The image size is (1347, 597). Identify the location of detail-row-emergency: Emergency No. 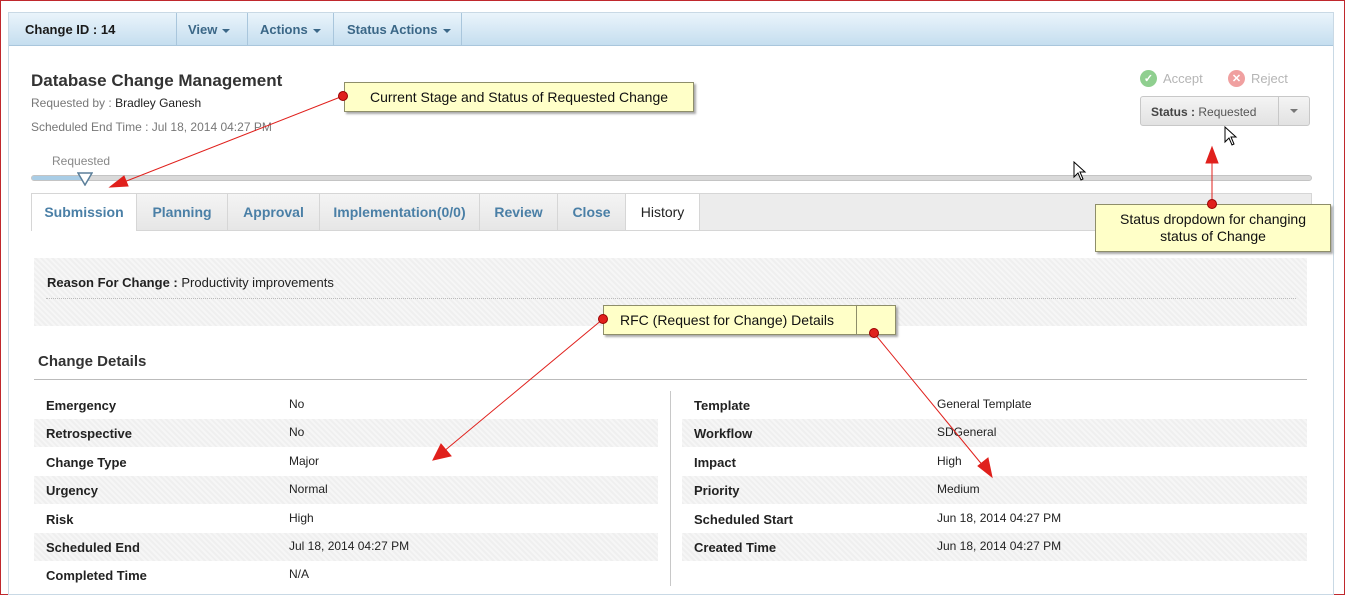
(346, 405).